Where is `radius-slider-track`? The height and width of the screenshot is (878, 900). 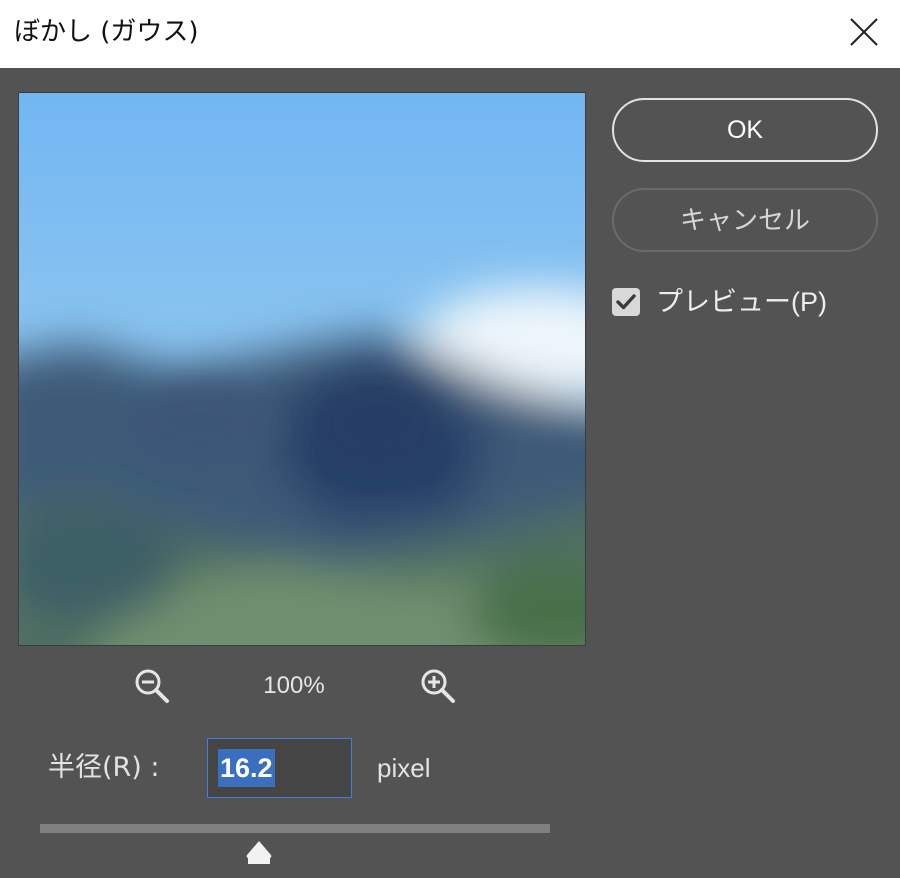
radius-slider-track is located at coordinates (295, 828).